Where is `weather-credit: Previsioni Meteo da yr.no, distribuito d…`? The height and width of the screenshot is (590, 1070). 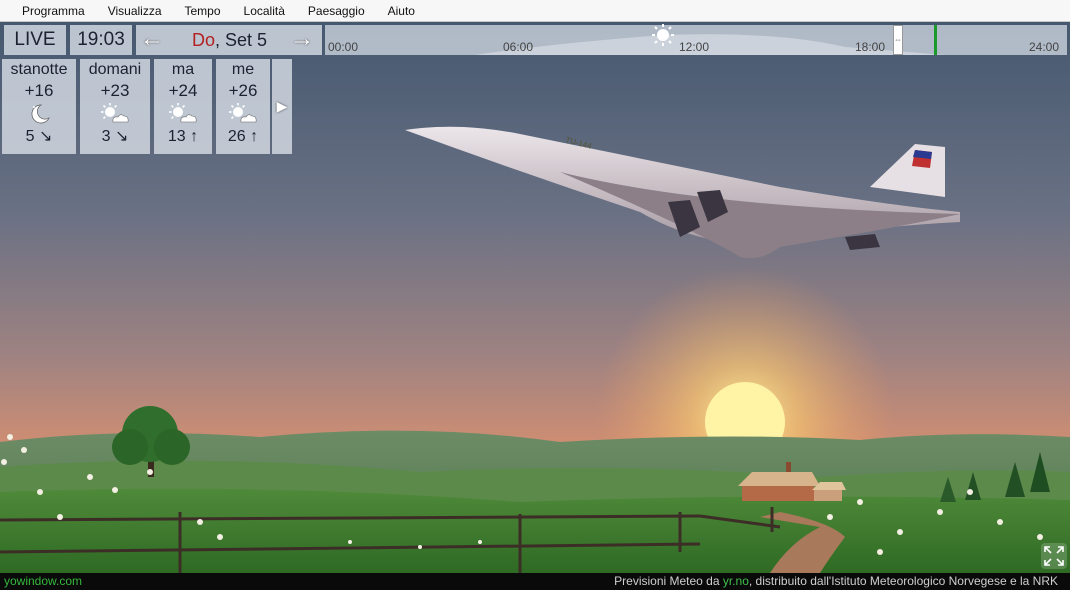
weather-credit: Previsioni Meteo da yr.no, distribuito d… is located at coordinates (836, 581).